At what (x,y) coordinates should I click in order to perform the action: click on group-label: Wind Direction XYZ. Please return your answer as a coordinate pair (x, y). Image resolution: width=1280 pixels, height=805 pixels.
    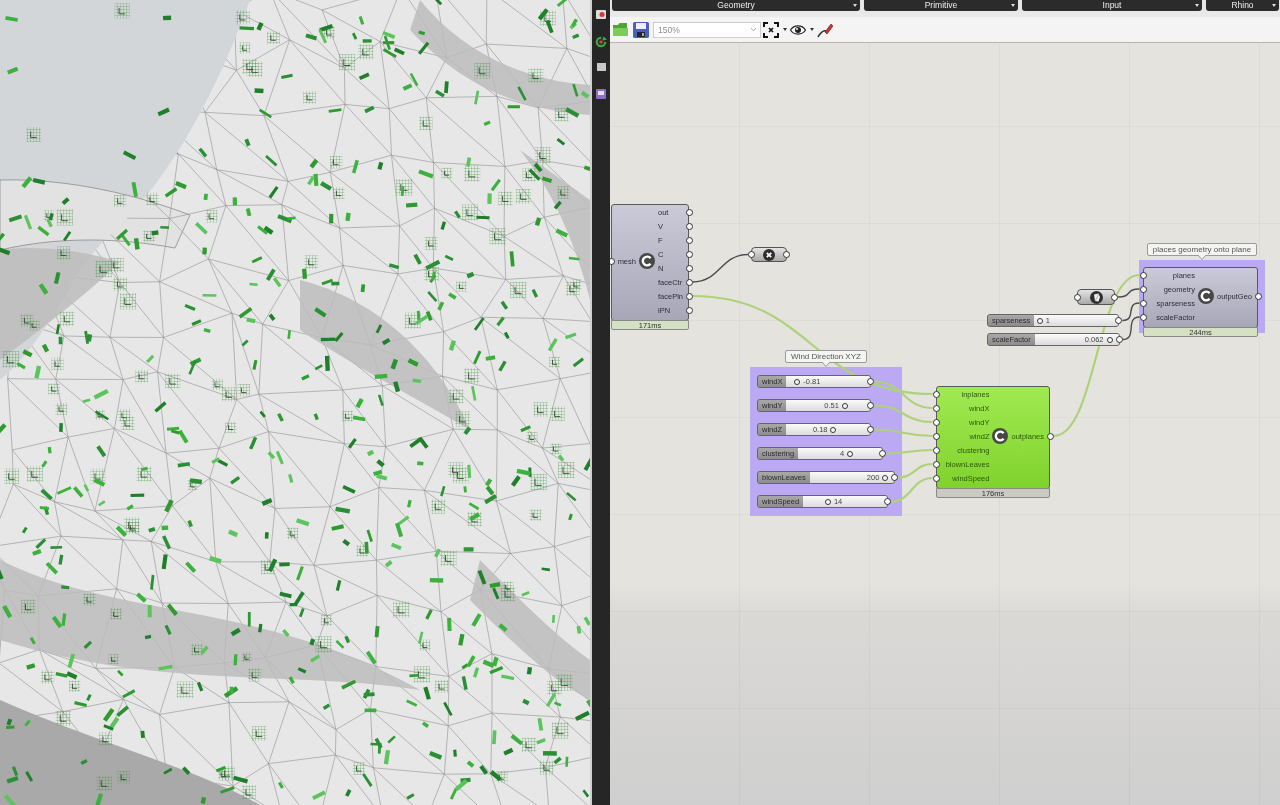
    Looking at the image, I should click on (826, 356).